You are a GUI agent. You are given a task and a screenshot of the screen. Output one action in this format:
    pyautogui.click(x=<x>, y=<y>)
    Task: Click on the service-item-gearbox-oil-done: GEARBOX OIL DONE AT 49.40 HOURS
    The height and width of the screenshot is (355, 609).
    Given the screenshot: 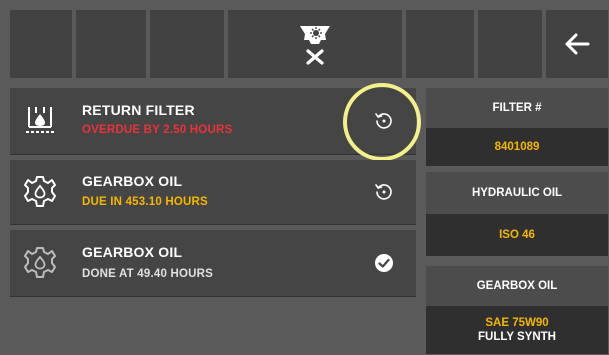 What is the action you would take?
    pyautogui.click(x=213, y=263)
    